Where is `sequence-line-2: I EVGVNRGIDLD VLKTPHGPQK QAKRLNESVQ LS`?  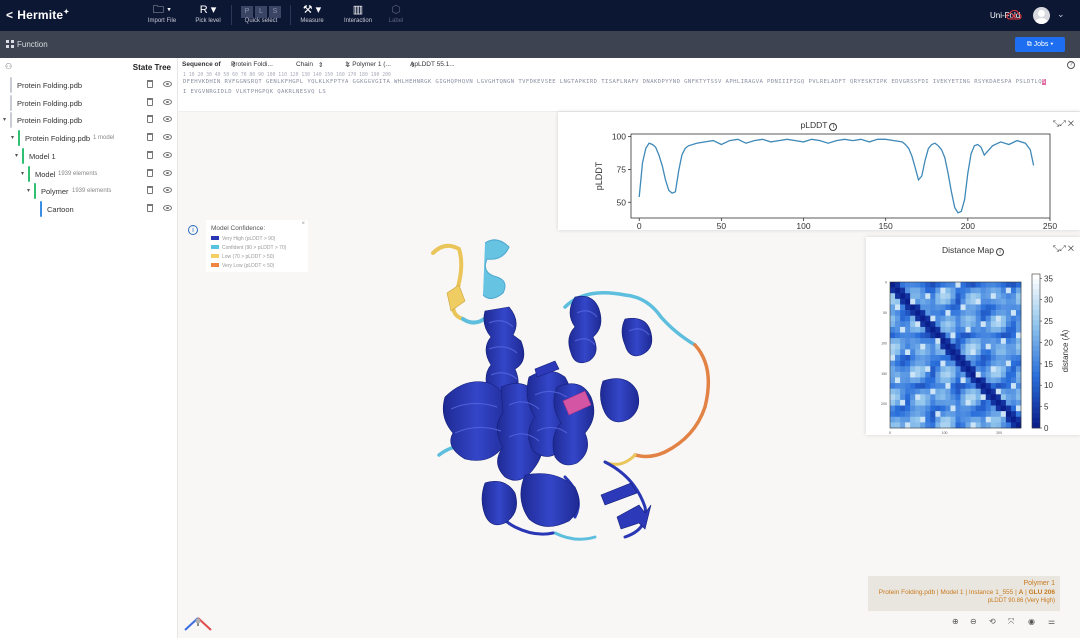
sequence-line-2: I EVGVNRGIDLD VLKTPHGPQK QAKRLNESVQ LS is located at coordinates (254, 92).